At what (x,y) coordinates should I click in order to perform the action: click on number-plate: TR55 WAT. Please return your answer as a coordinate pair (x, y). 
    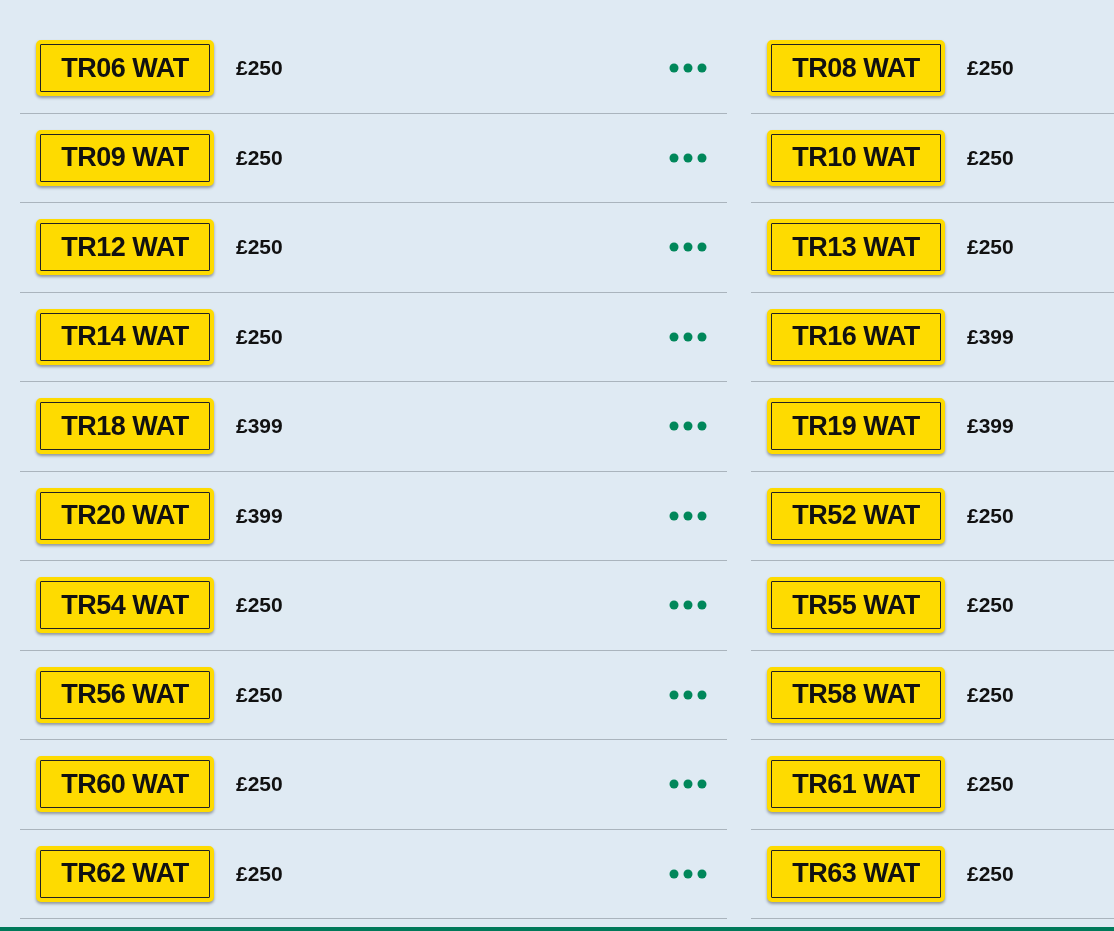
    Looking at the image, I should click on (856, 605).